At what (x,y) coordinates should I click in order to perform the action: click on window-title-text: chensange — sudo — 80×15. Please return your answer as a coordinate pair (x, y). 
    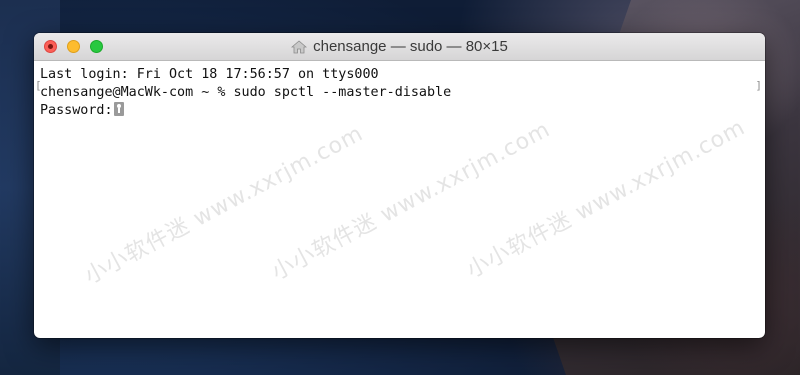
    Looking at the image, I should click on (410, 46).